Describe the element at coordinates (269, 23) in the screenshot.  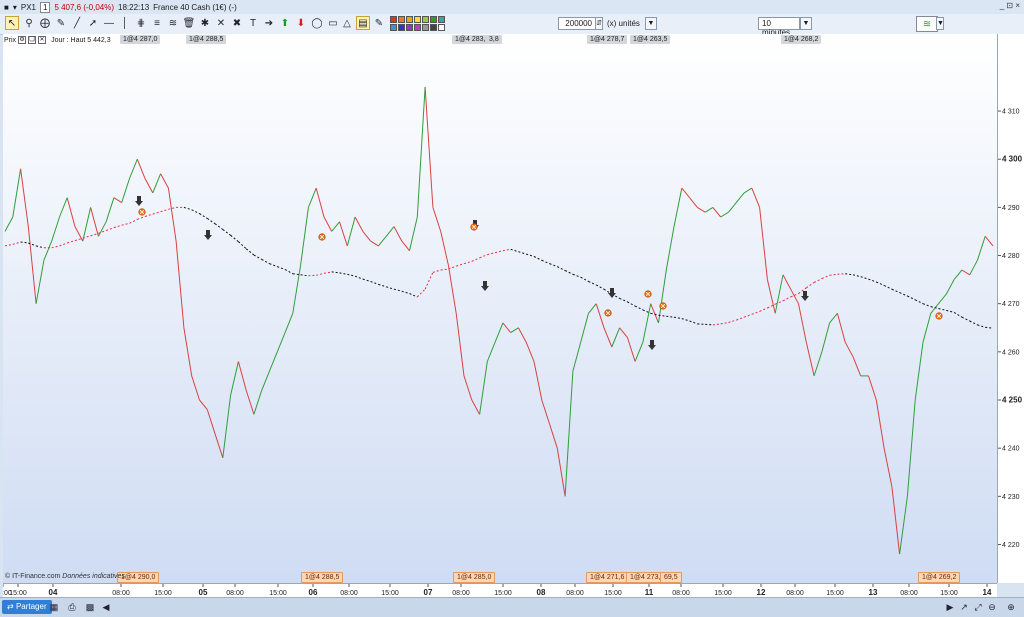
I see `arrow-right-icon: ➔` at that location.